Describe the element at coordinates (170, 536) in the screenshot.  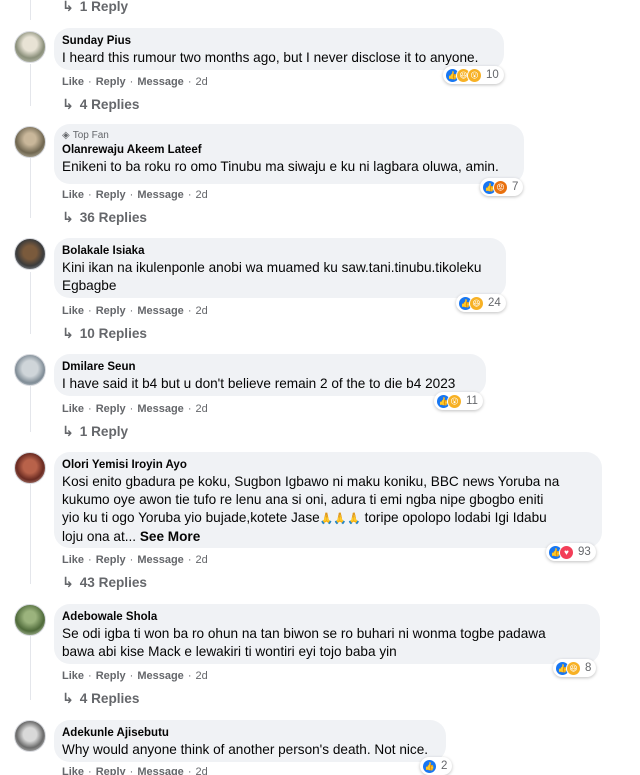
I see `see-more-link: See More` at that location.